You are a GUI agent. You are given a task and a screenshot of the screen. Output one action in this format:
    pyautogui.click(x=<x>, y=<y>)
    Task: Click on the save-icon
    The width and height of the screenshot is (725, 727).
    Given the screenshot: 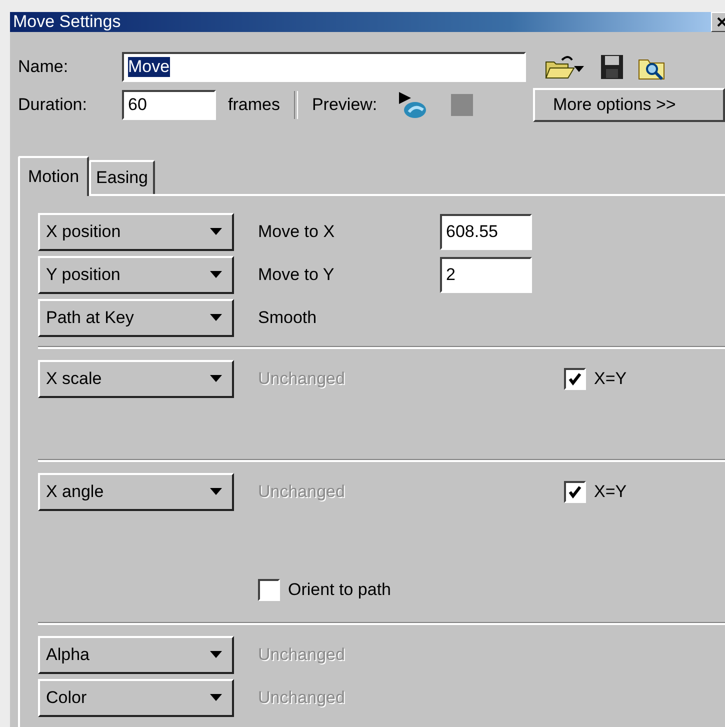 What is the action you would take?
    pyautogui.click(x=612, y=67)
    